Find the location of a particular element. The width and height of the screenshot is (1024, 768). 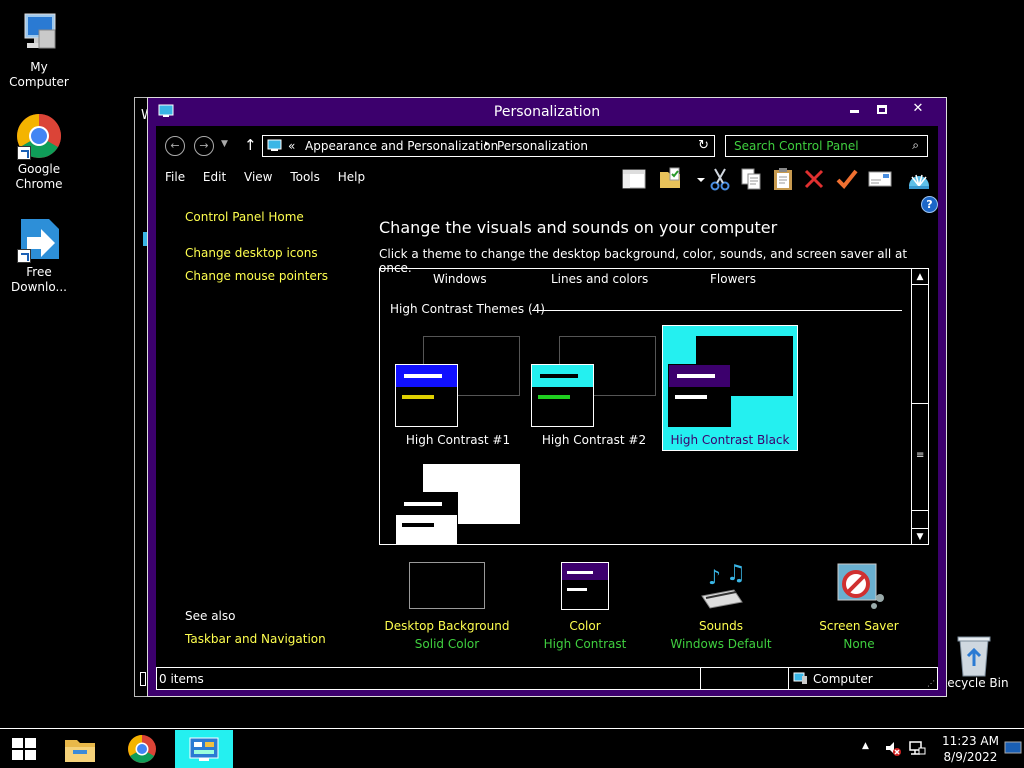

minimize-button is located at coordinates (854, 110).